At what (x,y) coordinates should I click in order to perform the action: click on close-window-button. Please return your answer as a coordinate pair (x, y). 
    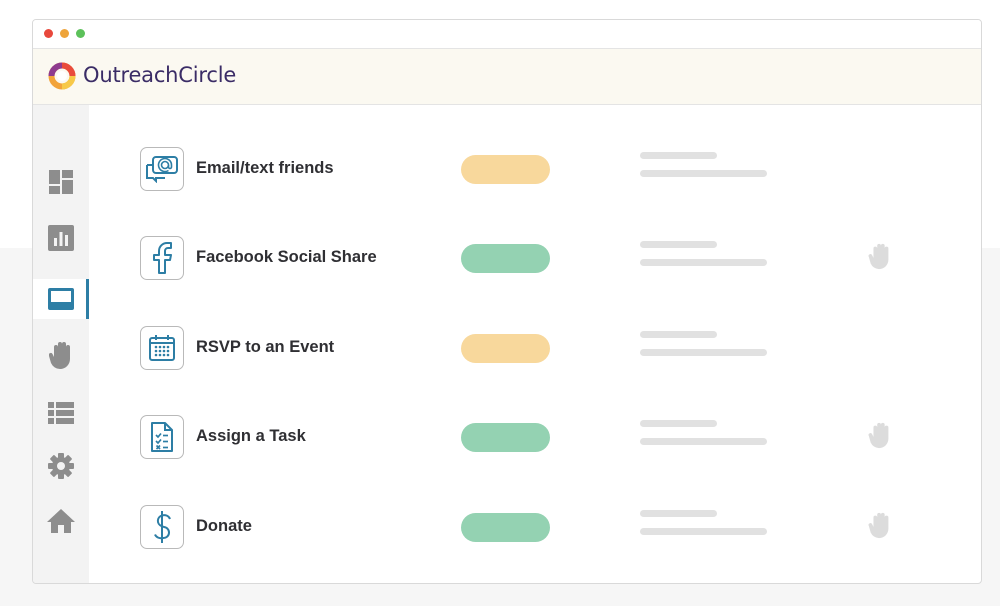
    Looking at the image, I should click on (48, 33).